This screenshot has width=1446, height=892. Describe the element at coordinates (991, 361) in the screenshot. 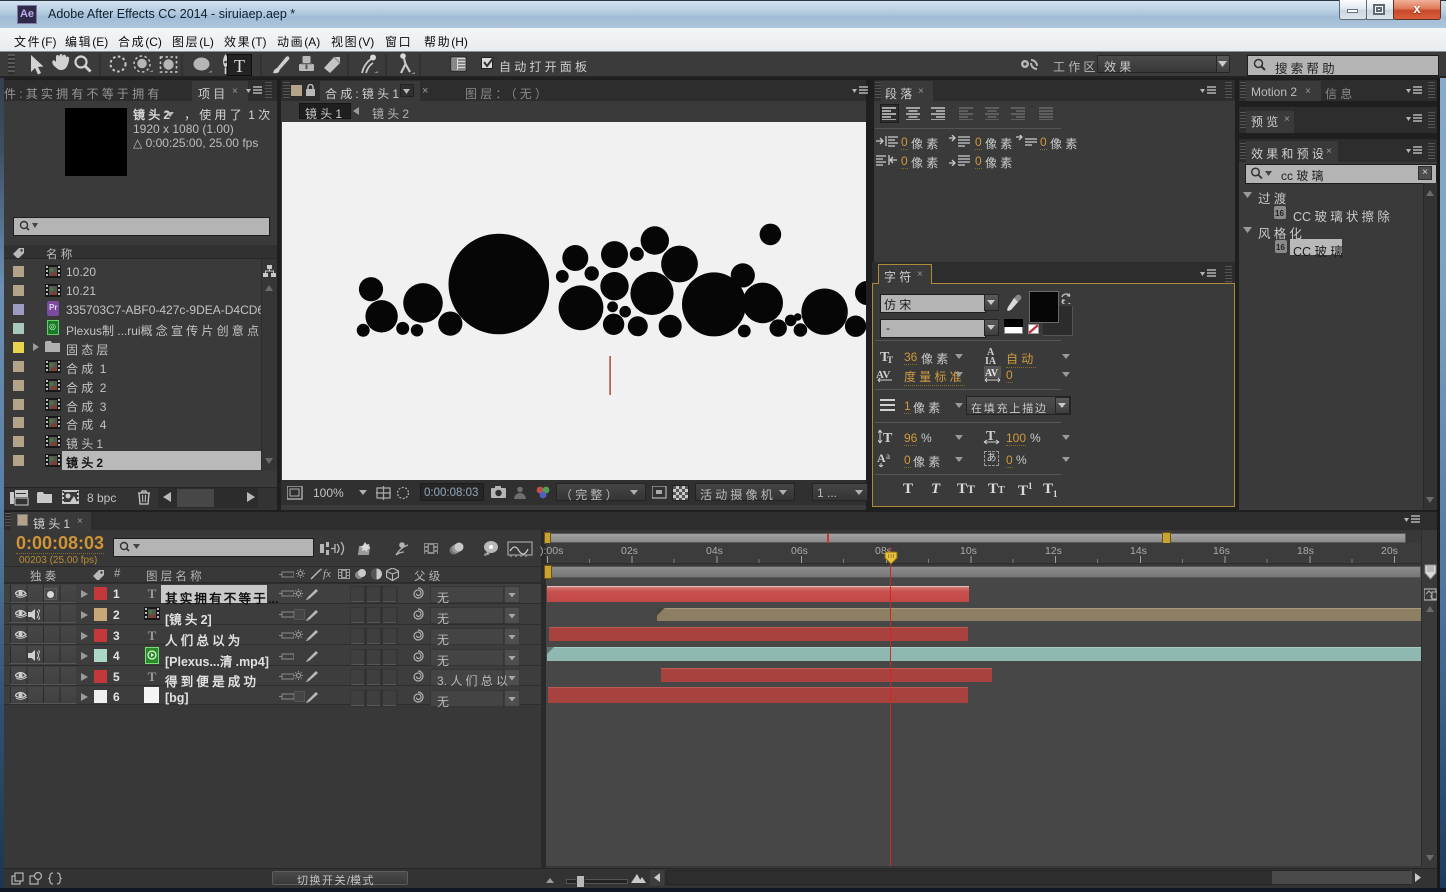

I see `svg-text: IA` at that location.